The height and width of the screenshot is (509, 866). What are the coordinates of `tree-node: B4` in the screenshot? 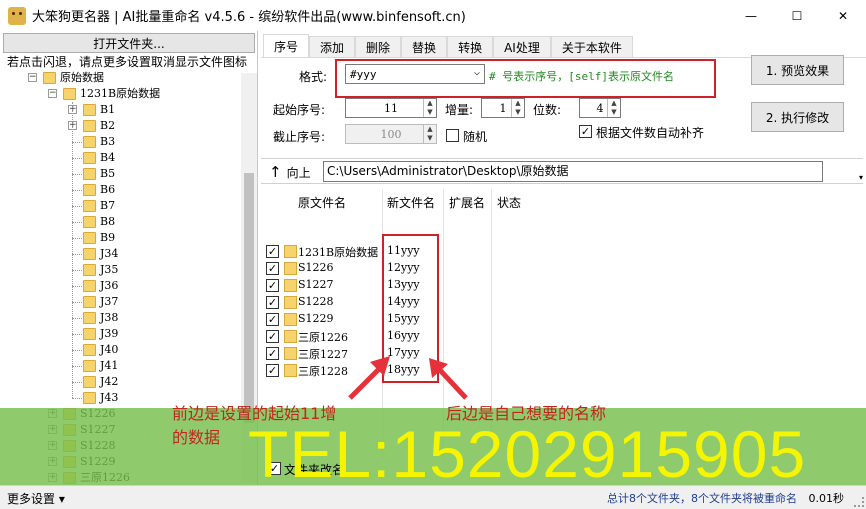 It's located at (120, 158).